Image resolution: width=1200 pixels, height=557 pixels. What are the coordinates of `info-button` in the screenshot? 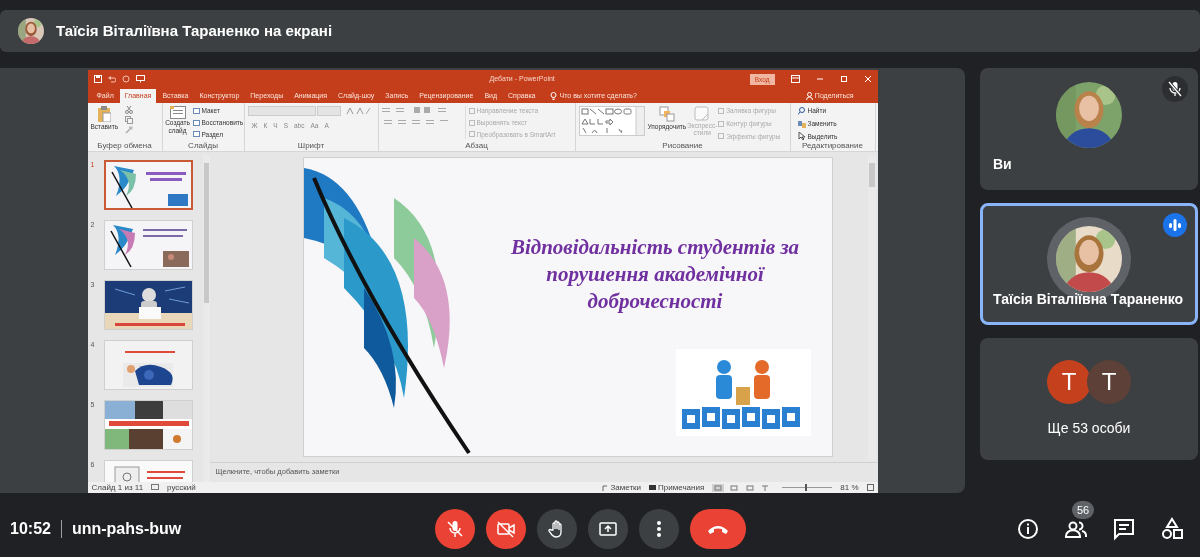 It's located at (1028, 528).